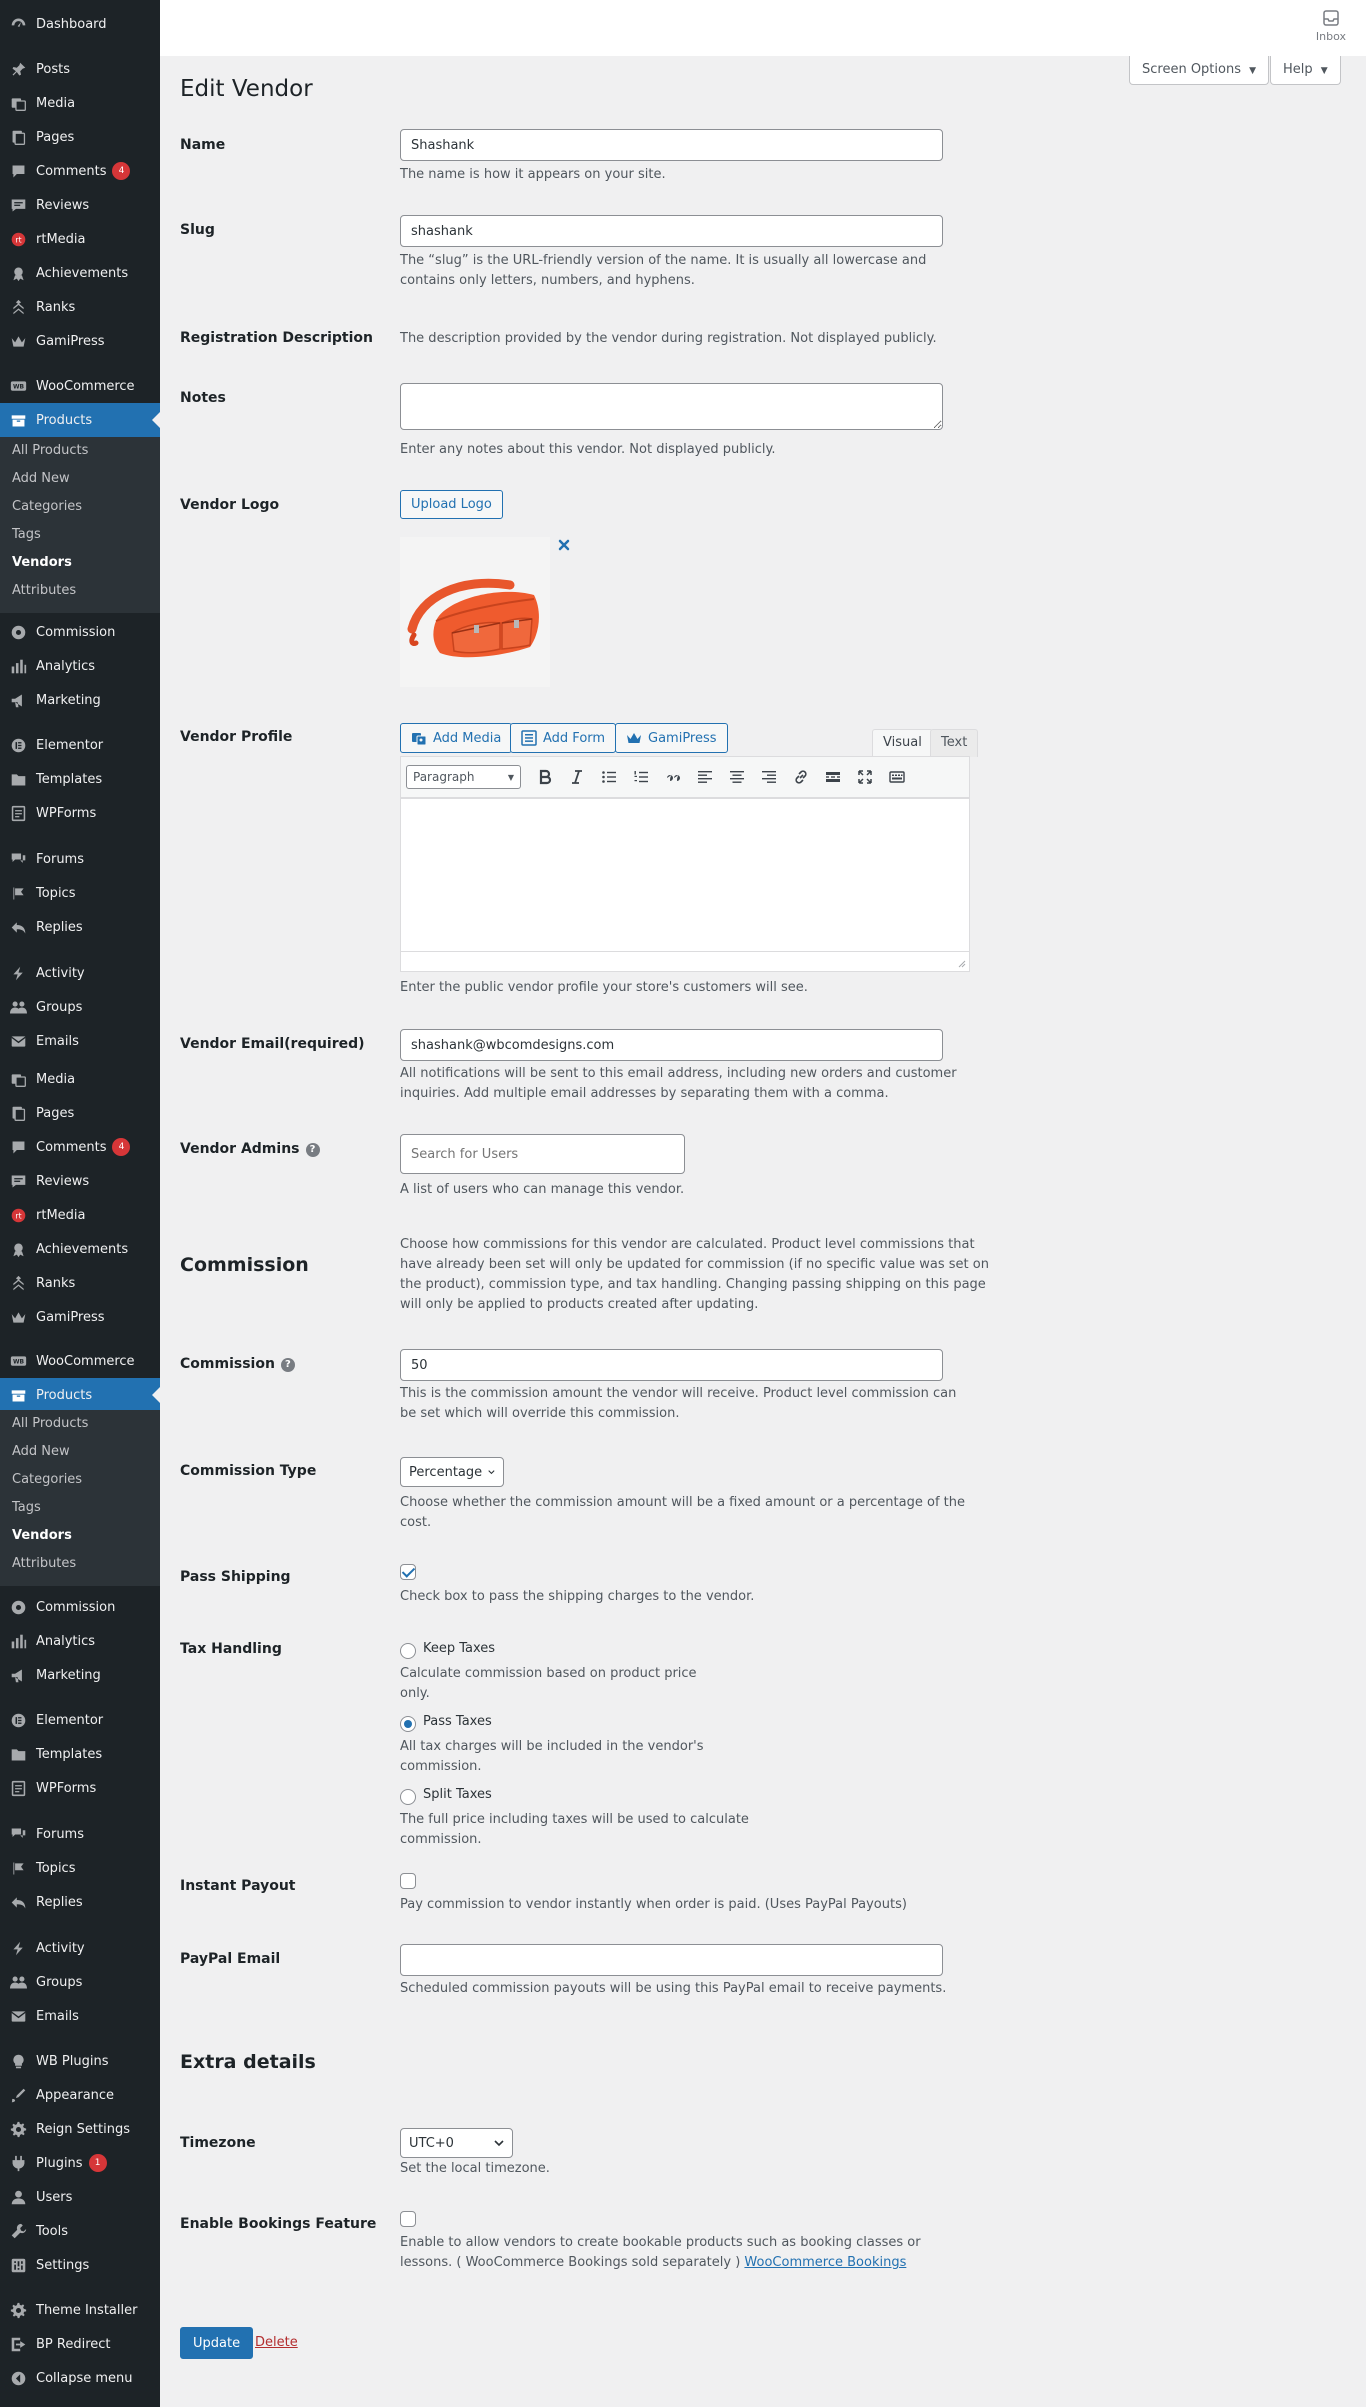  I want to click on screen-options-button: Screen Options ▼, so click(1199, 70).